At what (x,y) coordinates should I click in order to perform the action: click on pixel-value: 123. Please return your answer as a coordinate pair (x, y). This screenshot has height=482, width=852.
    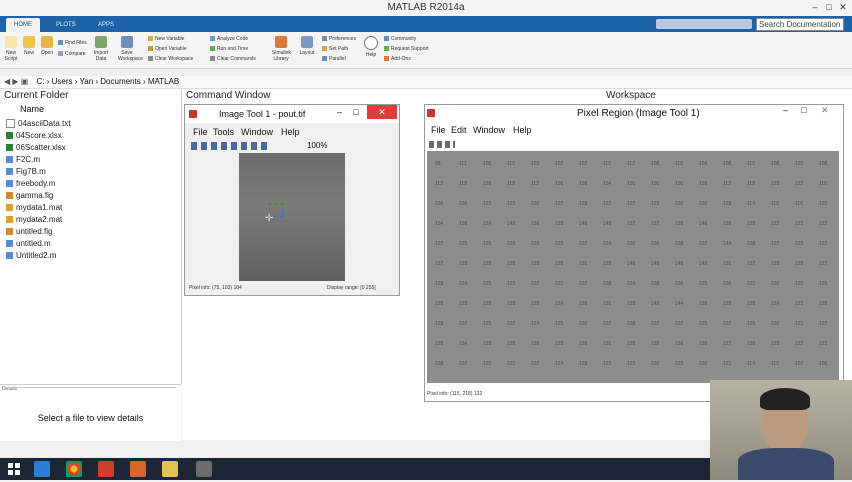
    Looking at the image, I should click on (631, 364).